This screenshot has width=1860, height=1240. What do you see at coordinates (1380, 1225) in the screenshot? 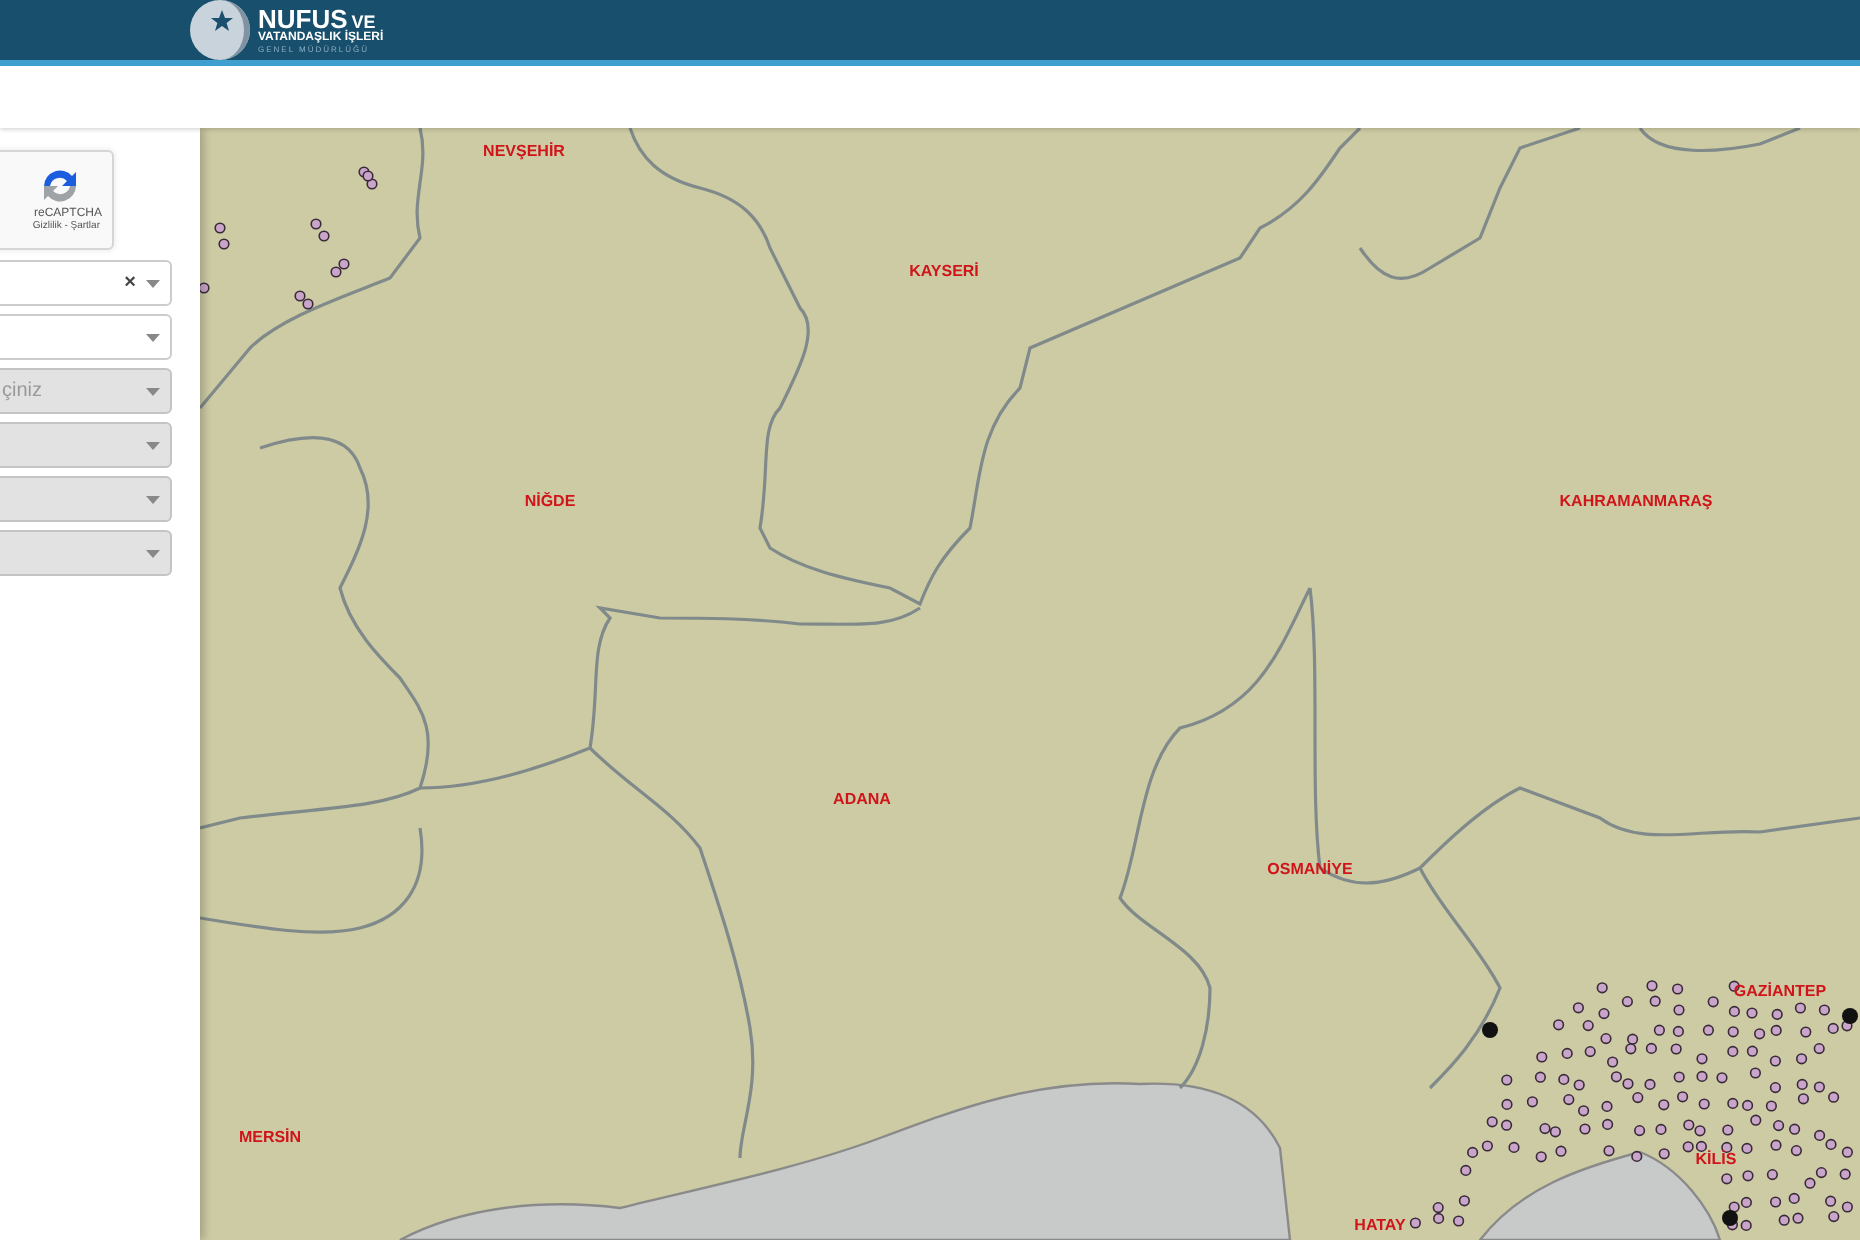
I see `province-label: HATAY` at bounding box center [1380, 1225].